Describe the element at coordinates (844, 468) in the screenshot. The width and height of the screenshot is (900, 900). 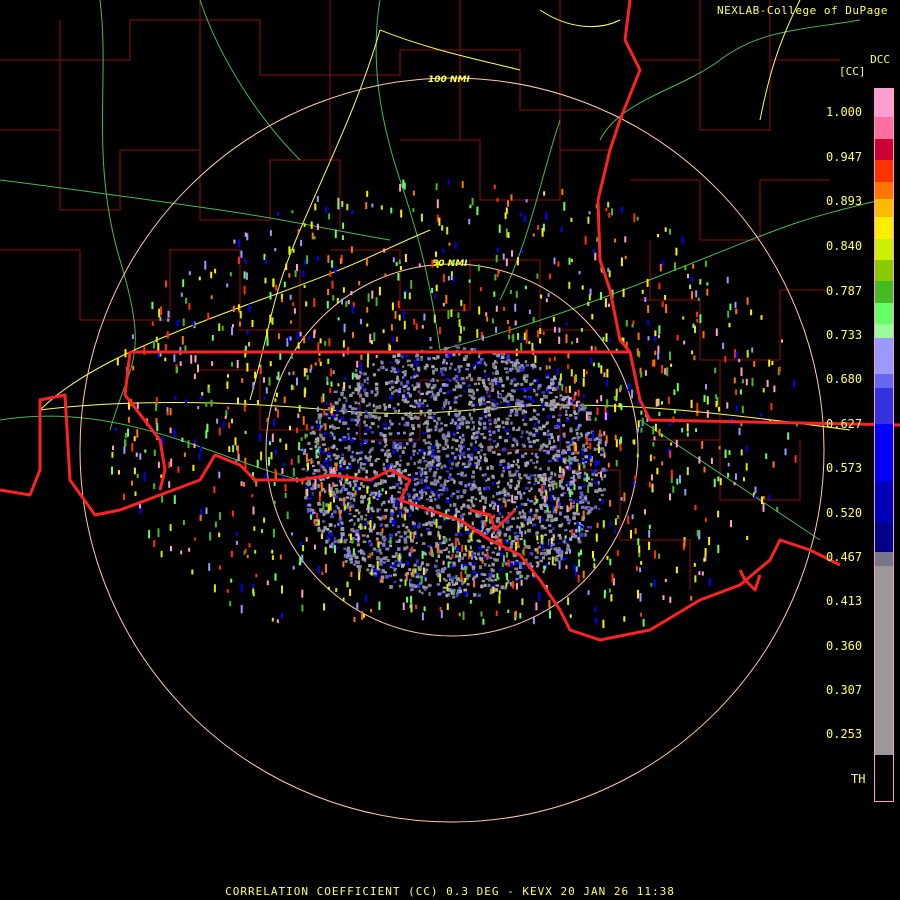
I see `legend-label: 0.573` at that location.